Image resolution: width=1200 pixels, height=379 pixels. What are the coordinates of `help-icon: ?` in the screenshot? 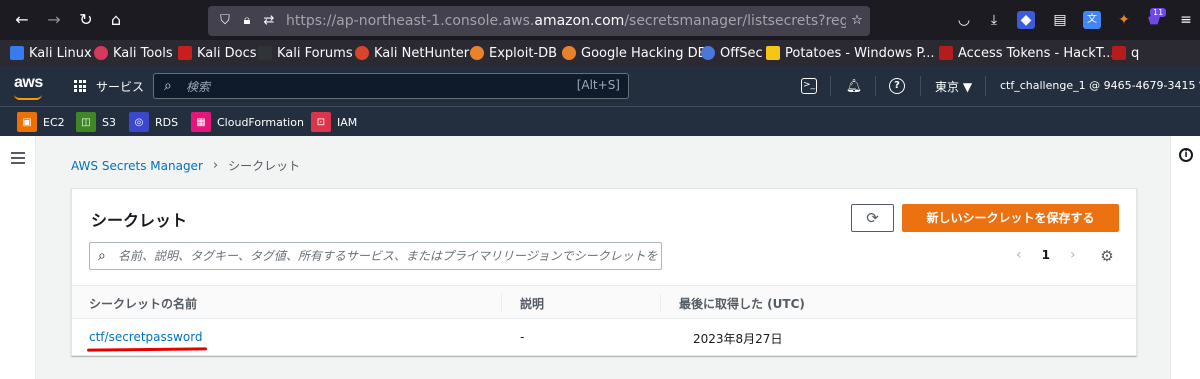 It's located at (897, 86).